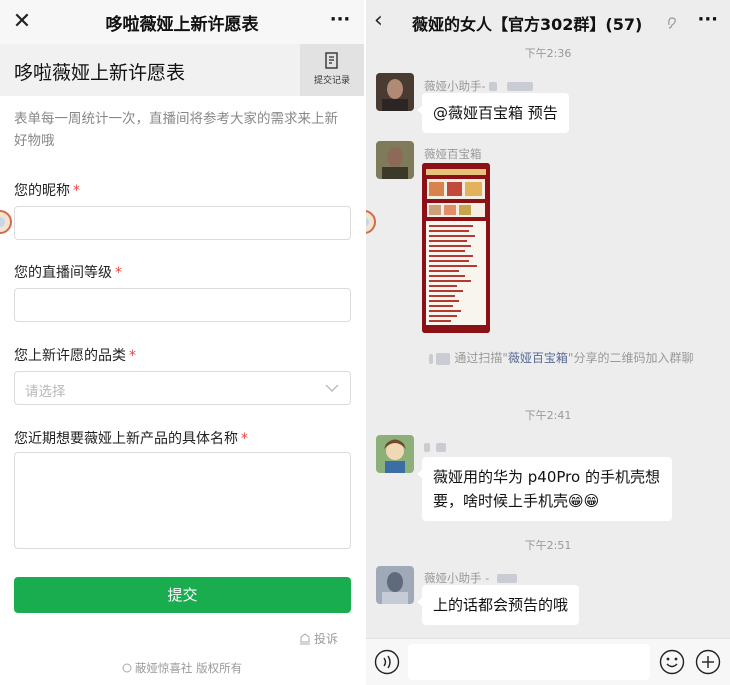  I want to click on live-level-input, so click(182, 305).